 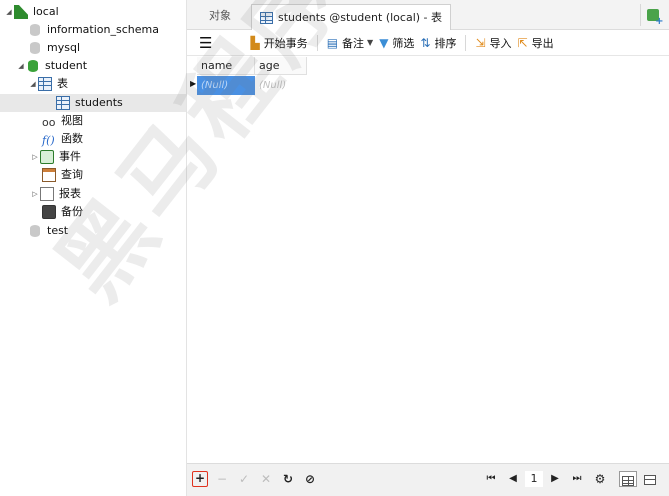 I want to click on filter-icon: ▼, so click(x=384, y=42).